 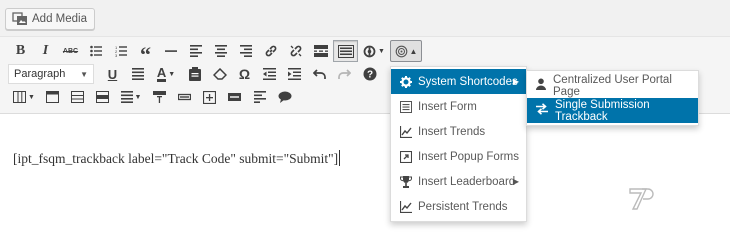 What do you see at coordinates (447, 106) in the screenshot?
I see `menu-item-label: Insert Form` at bounding box center [447, 106].